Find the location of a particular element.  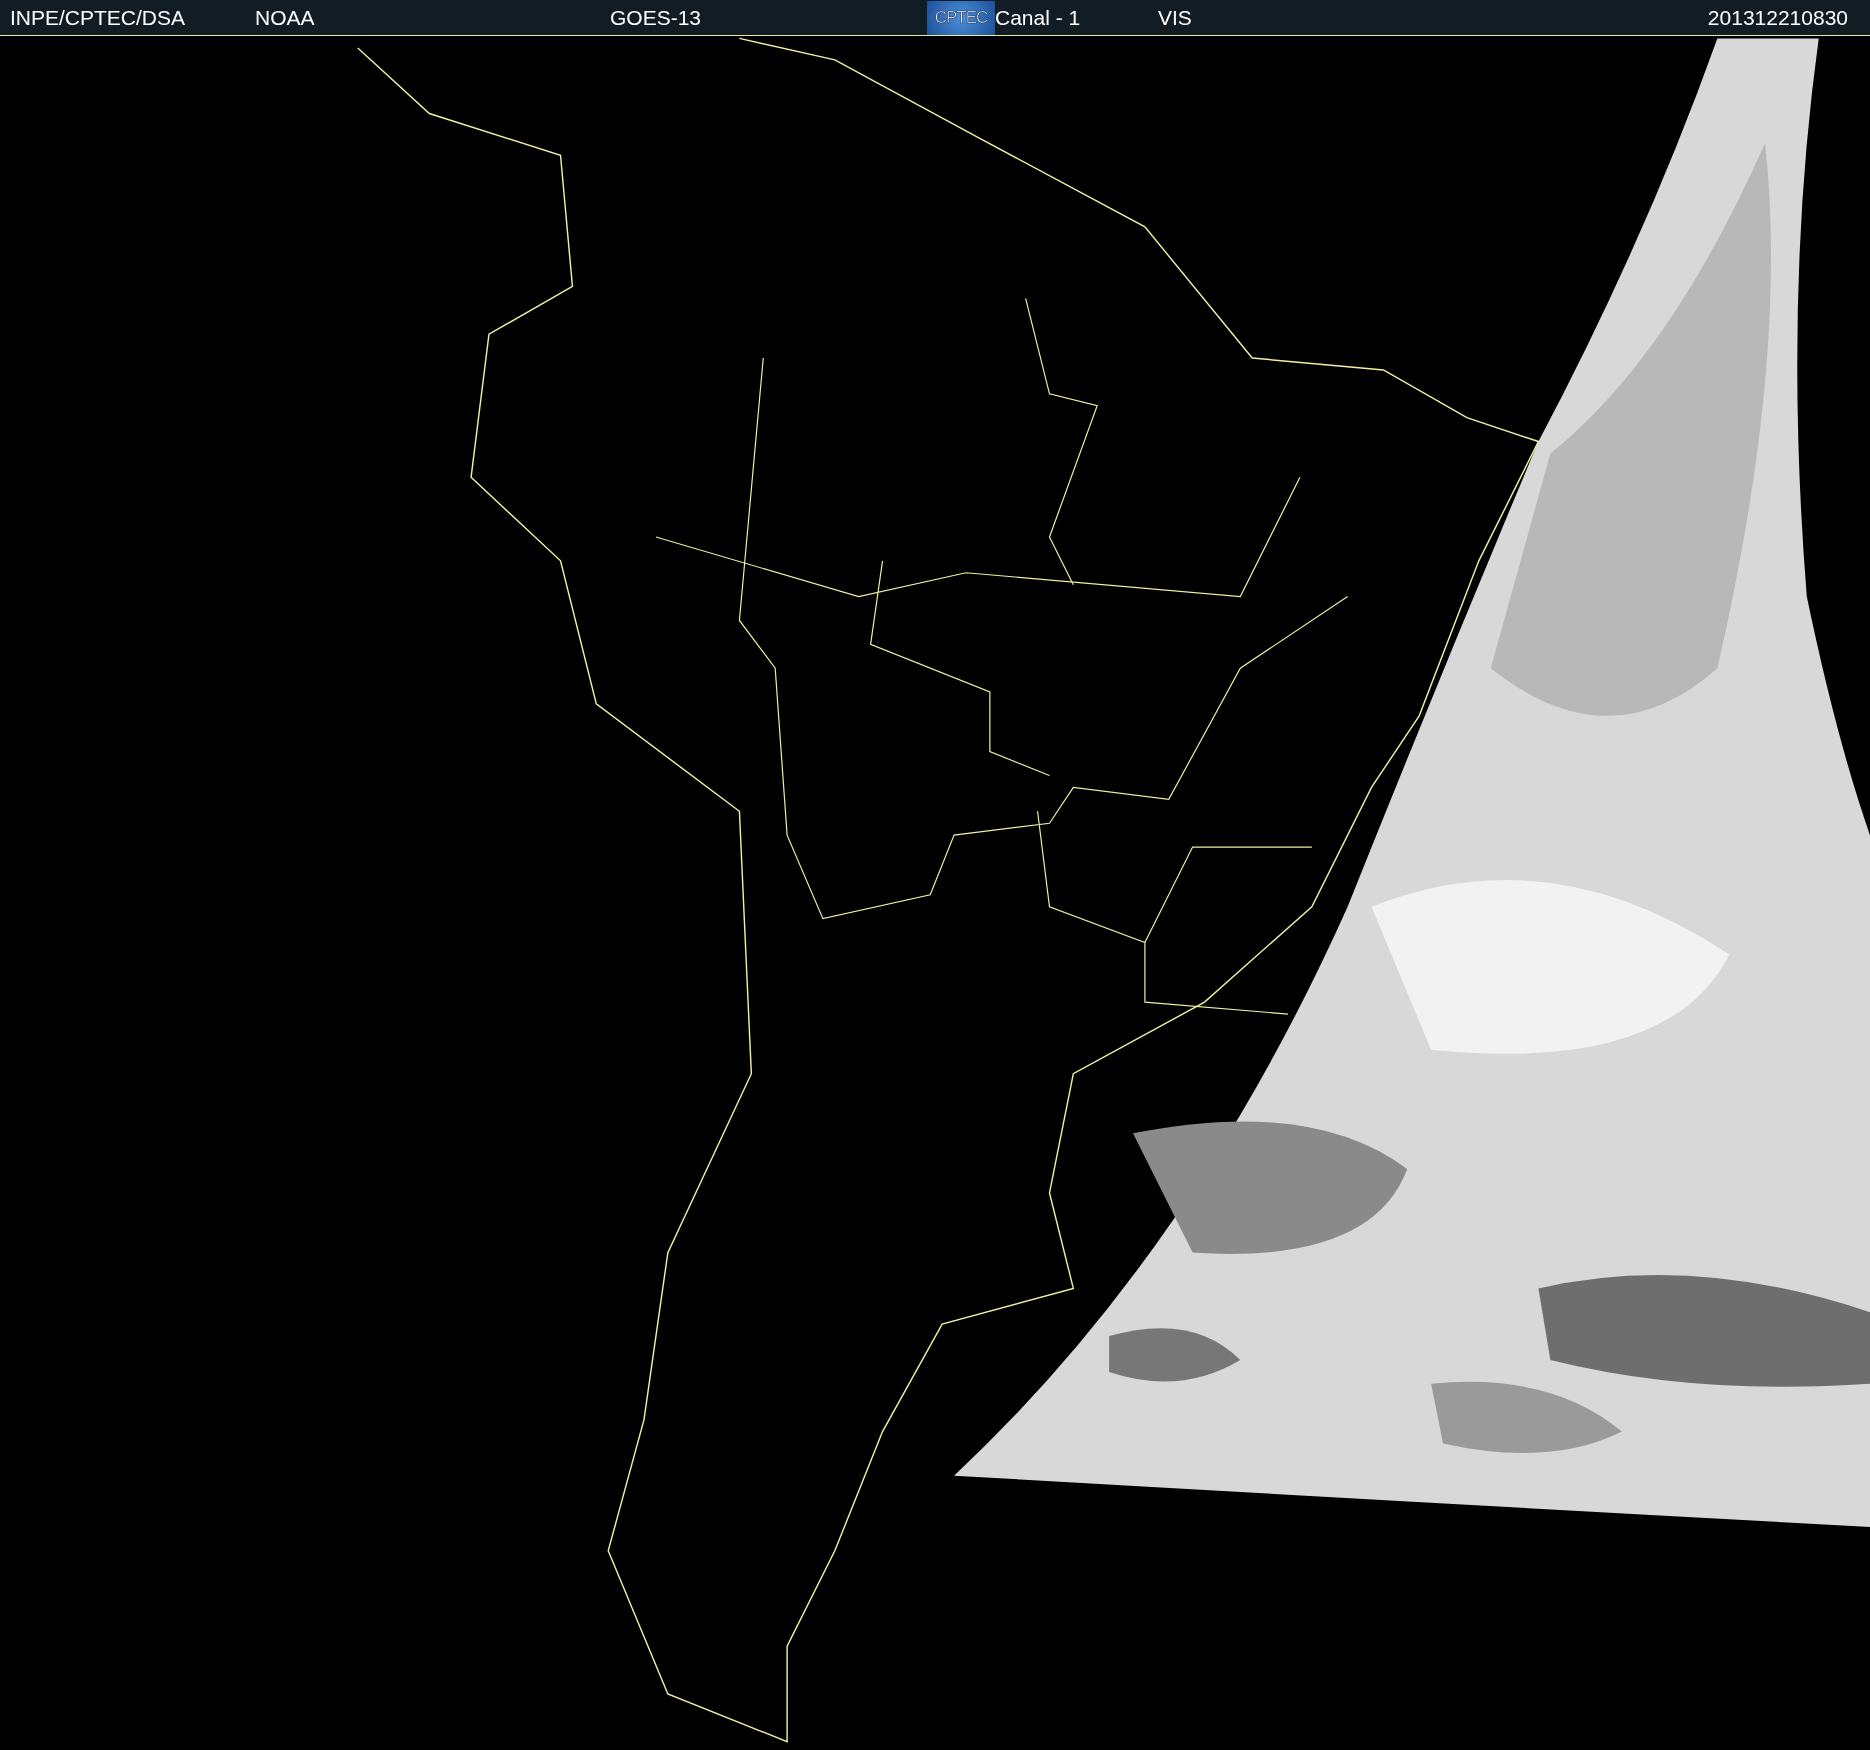

channel-label: Canal - 1 is located at coordinates (1038, 17).